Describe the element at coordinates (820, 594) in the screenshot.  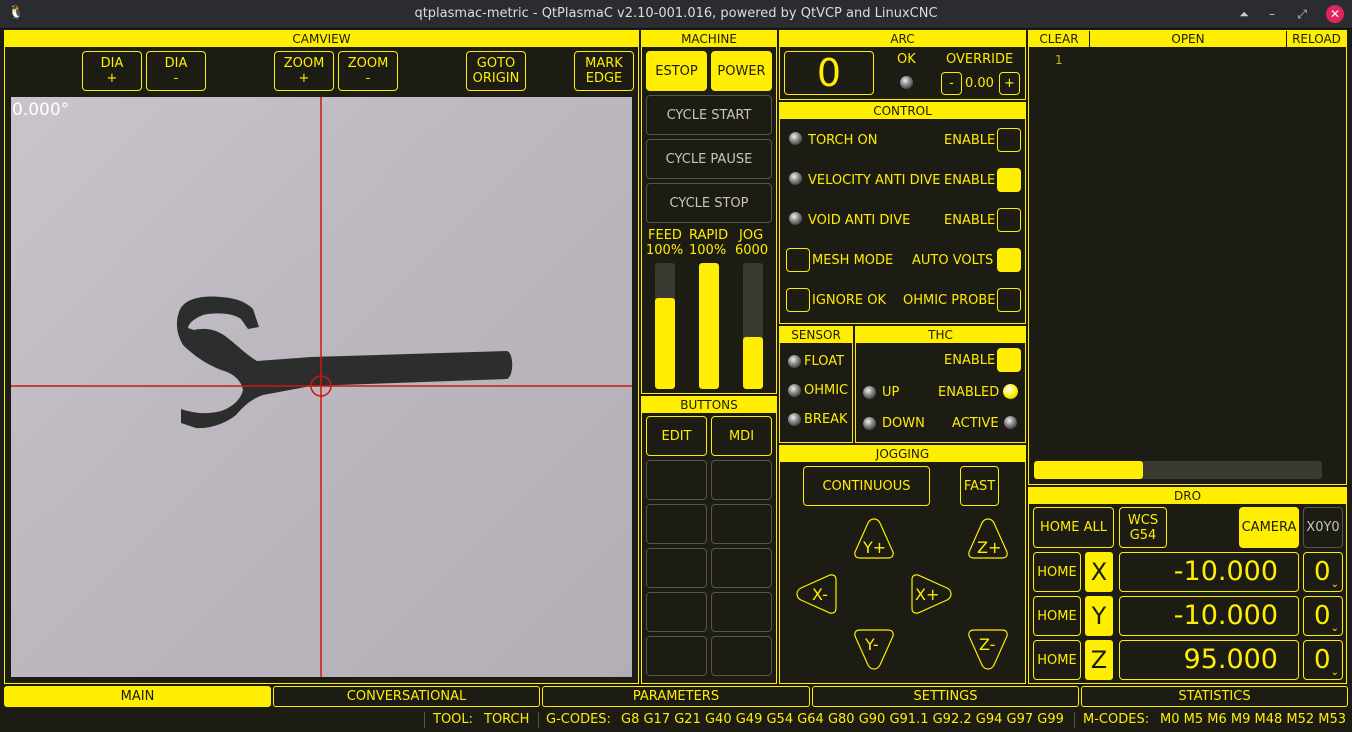
I see `jog-x-minus-label: X-` at that location.